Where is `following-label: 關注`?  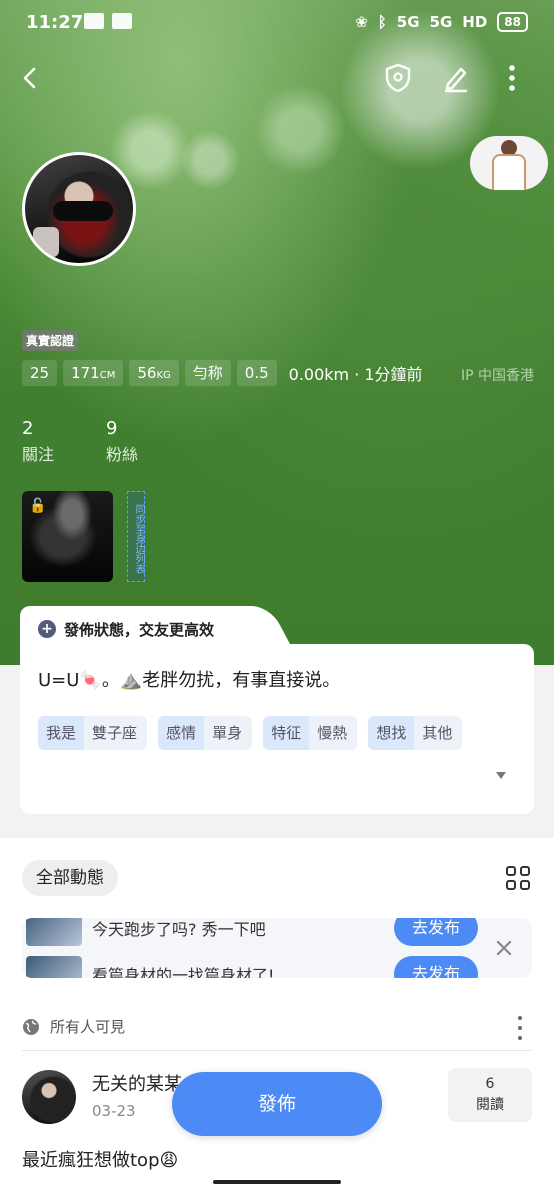
following-label: 關注 is located at coordinates (38, 454).